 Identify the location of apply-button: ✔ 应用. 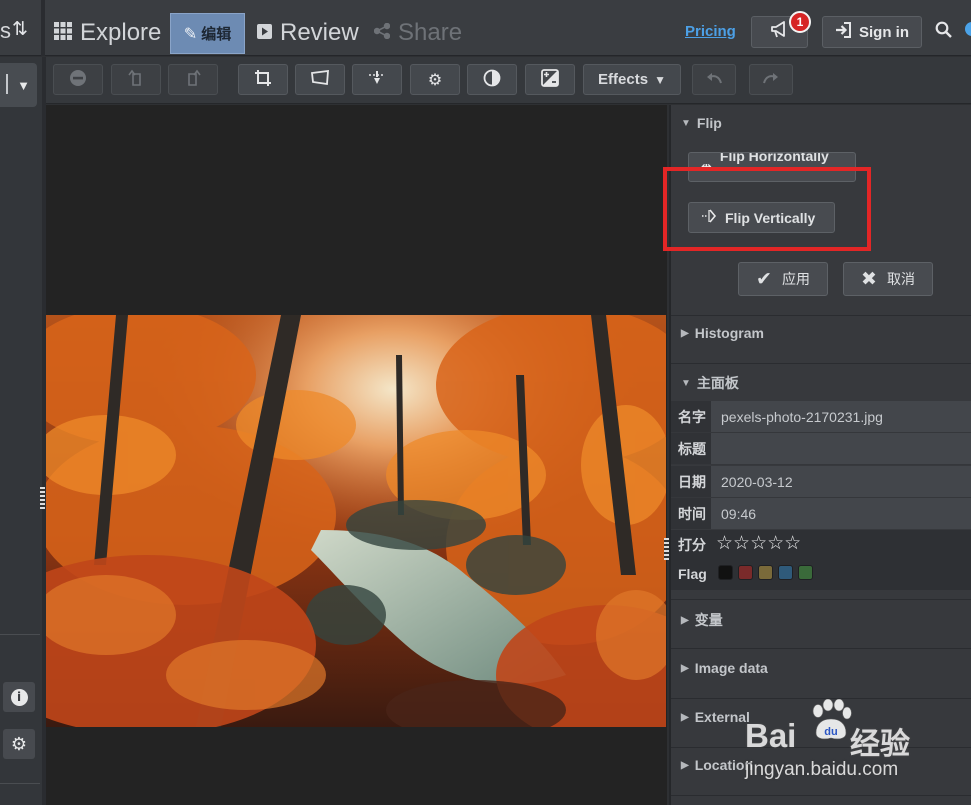
(783, 279).